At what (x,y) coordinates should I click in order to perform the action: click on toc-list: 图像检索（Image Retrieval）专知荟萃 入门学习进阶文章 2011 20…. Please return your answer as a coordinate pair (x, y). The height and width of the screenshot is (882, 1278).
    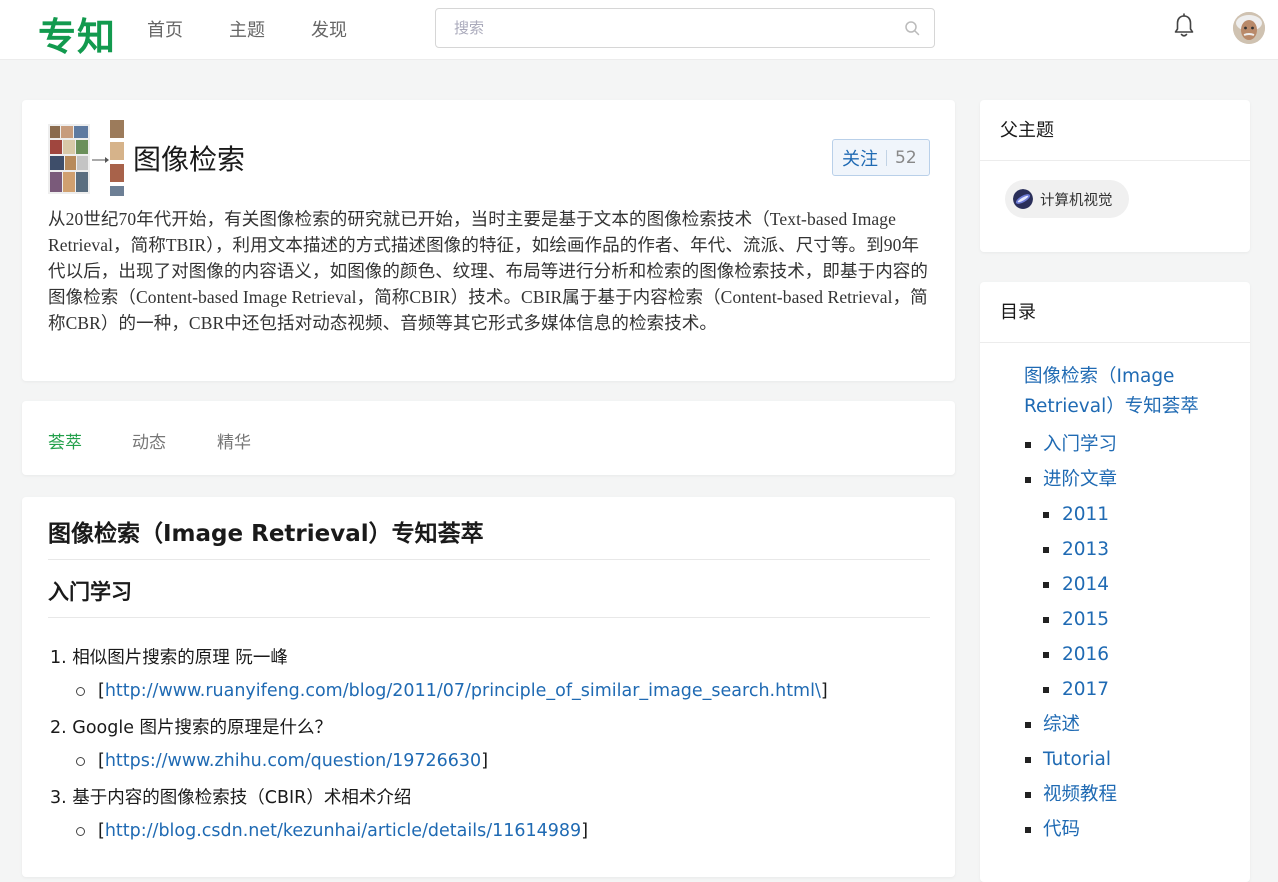
    Looking at the image, I should click on (1115, 604).